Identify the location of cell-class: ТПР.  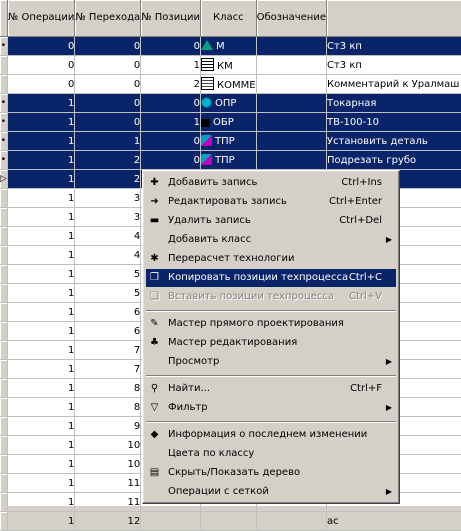
(228, 141).